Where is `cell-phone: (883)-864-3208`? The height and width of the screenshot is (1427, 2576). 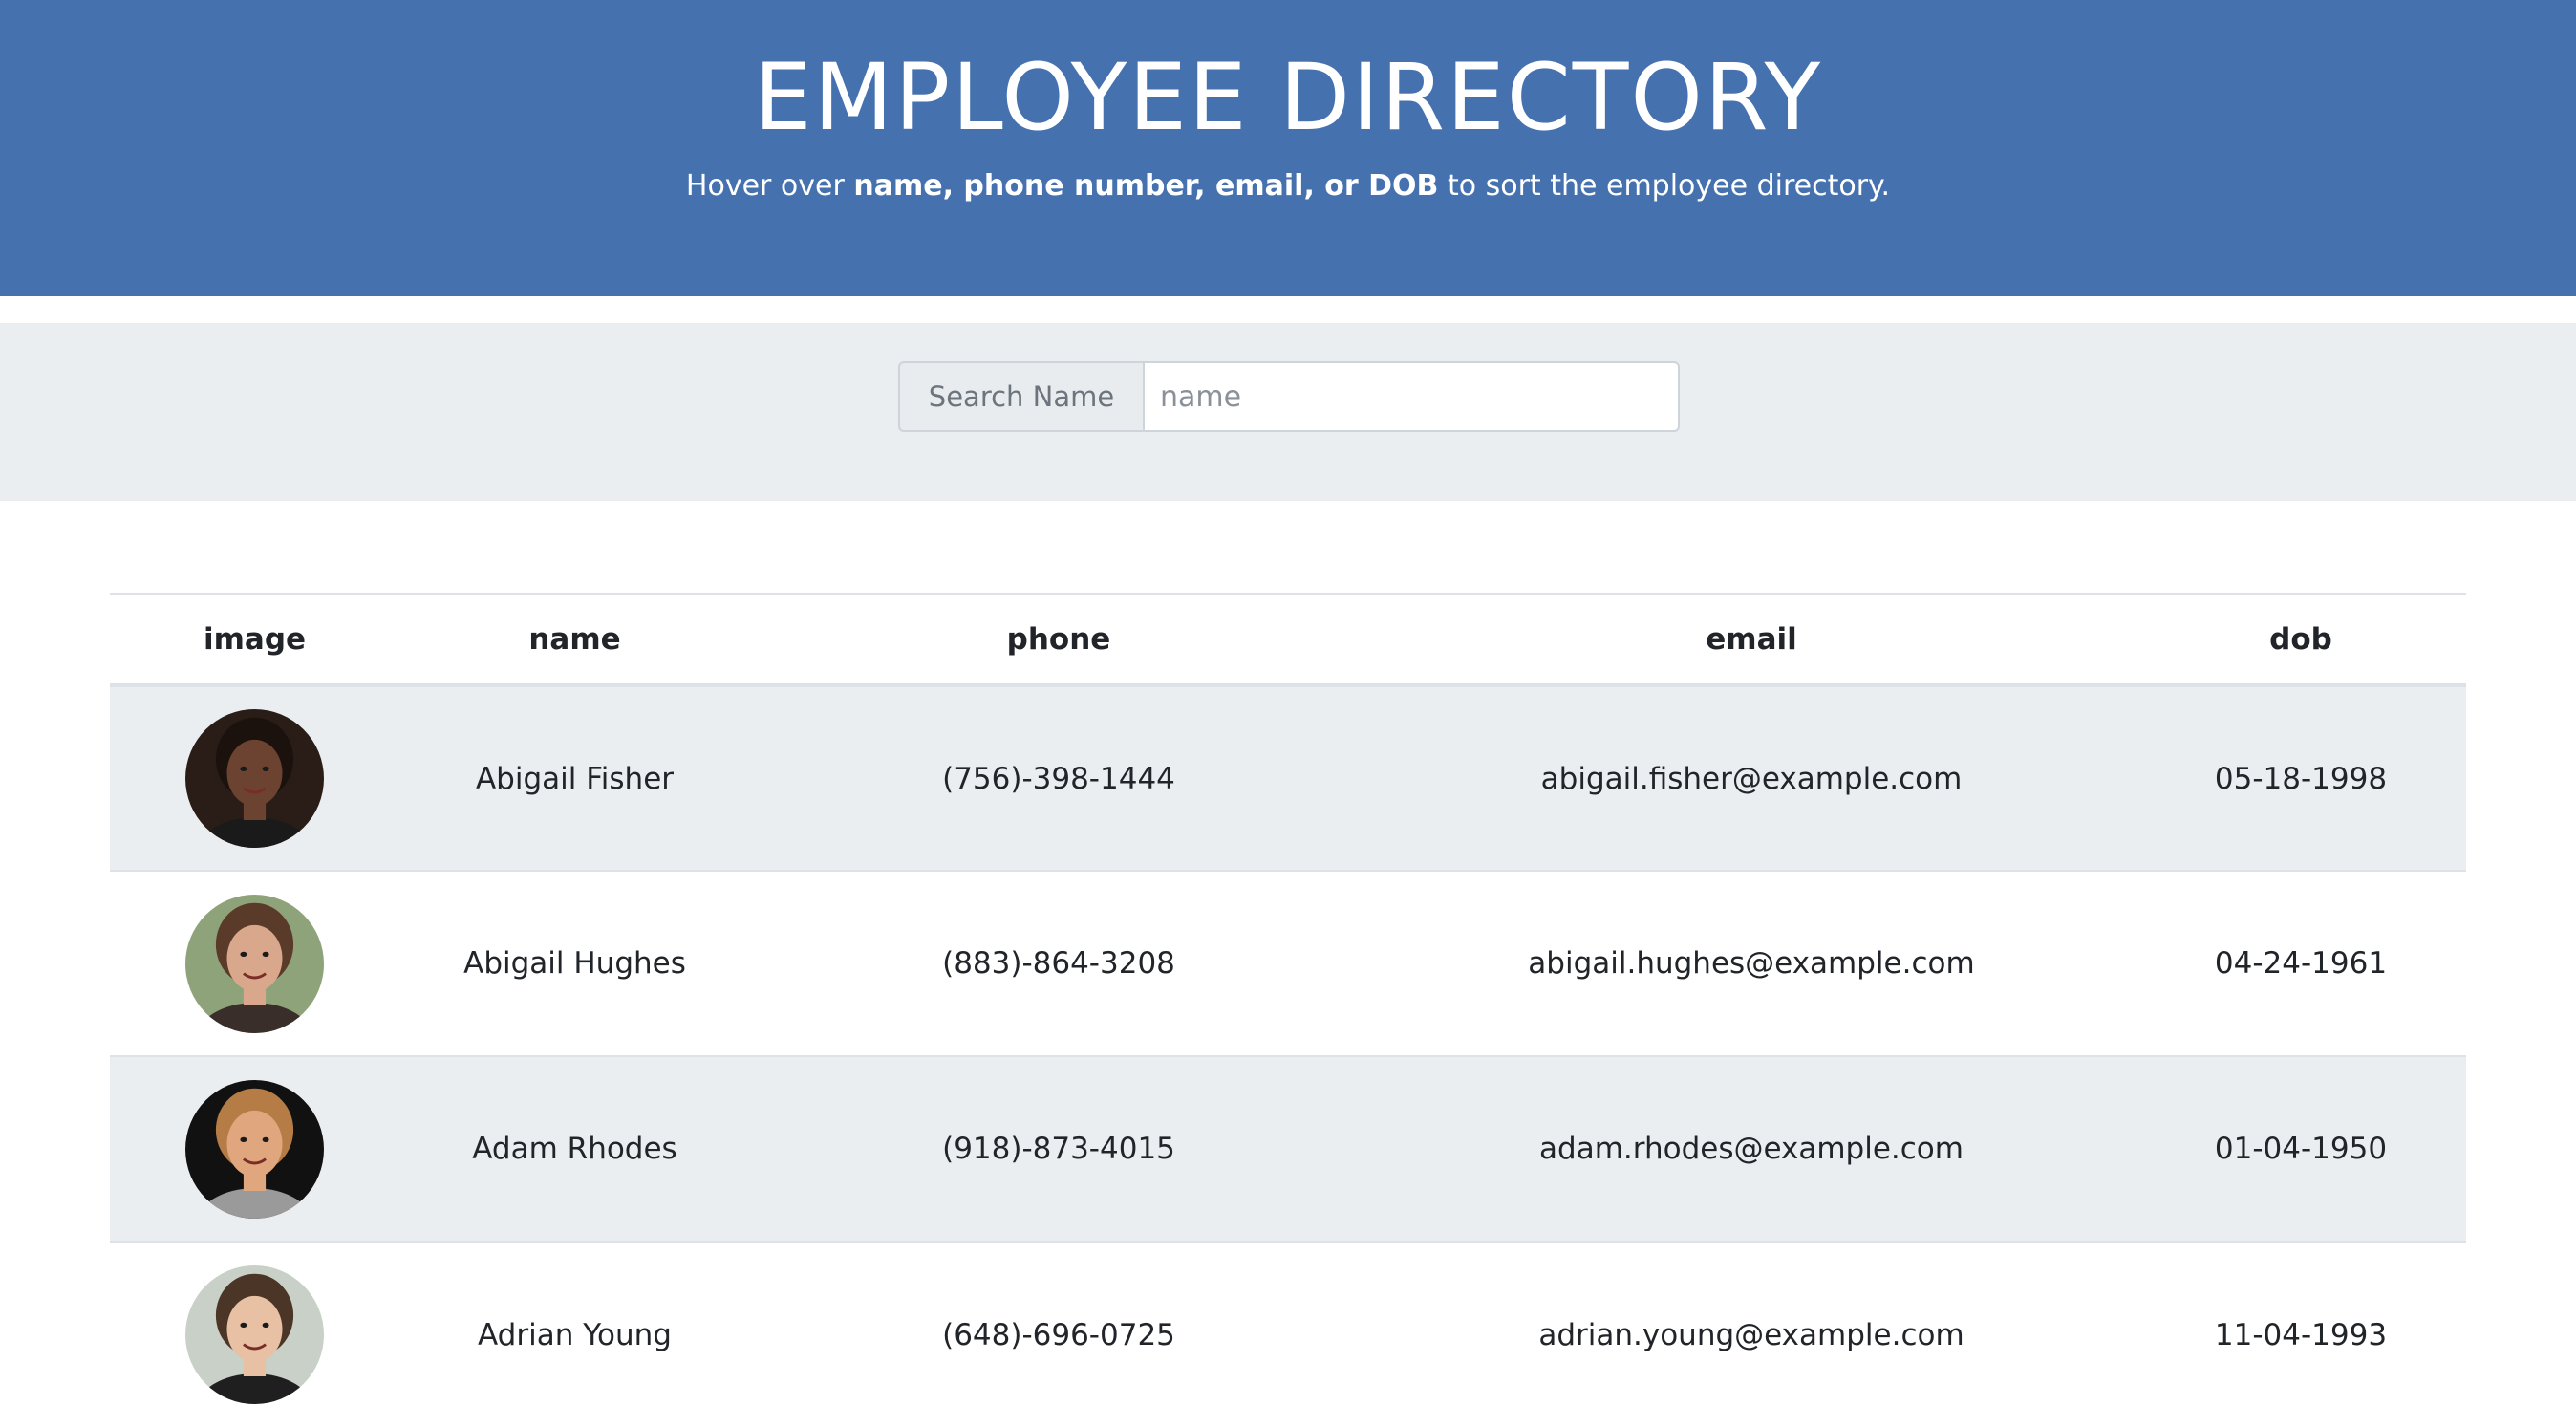
cell-phone: (883)-864-3208 is located at coordinates (1058, 963).